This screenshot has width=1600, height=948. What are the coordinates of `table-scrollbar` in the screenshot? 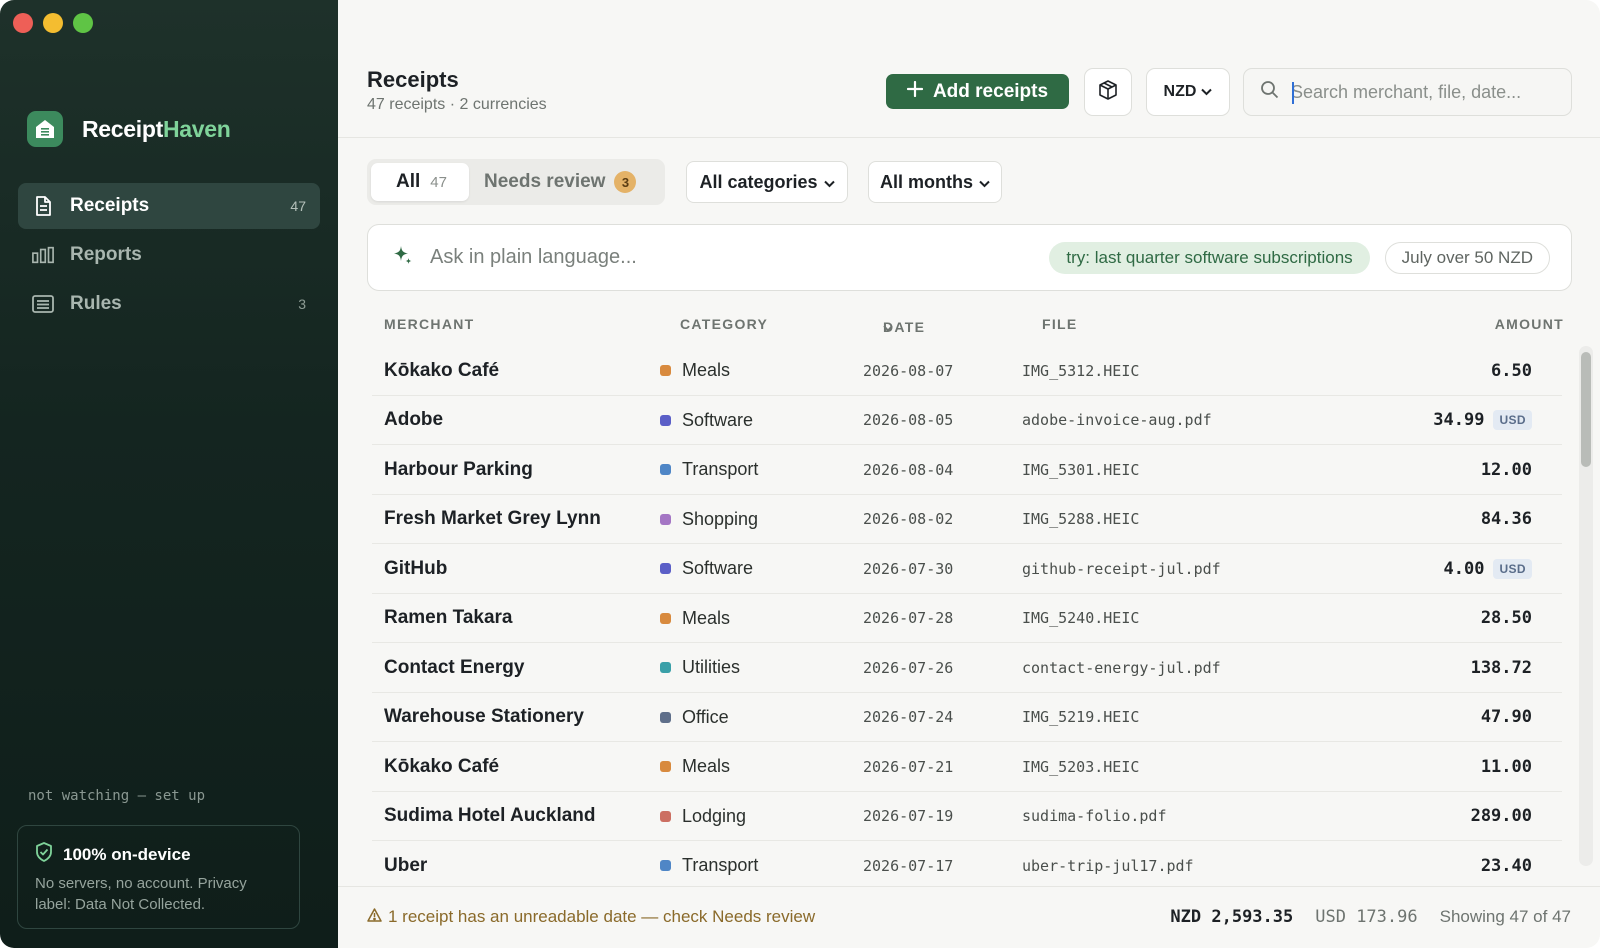 It's located at (1586, 606).